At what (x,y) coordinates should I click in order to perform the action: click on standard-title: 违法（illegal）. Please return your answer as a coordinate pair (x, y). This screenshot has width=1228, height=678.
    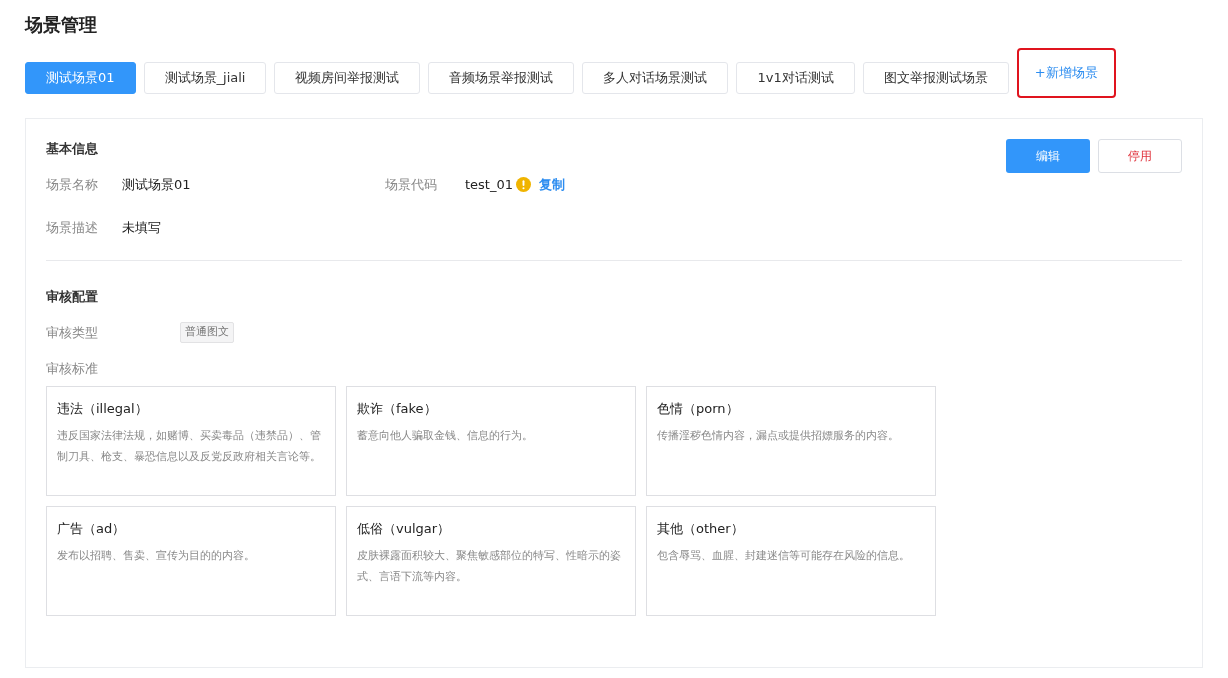
    Looking at the image, I should click on (103, 409).